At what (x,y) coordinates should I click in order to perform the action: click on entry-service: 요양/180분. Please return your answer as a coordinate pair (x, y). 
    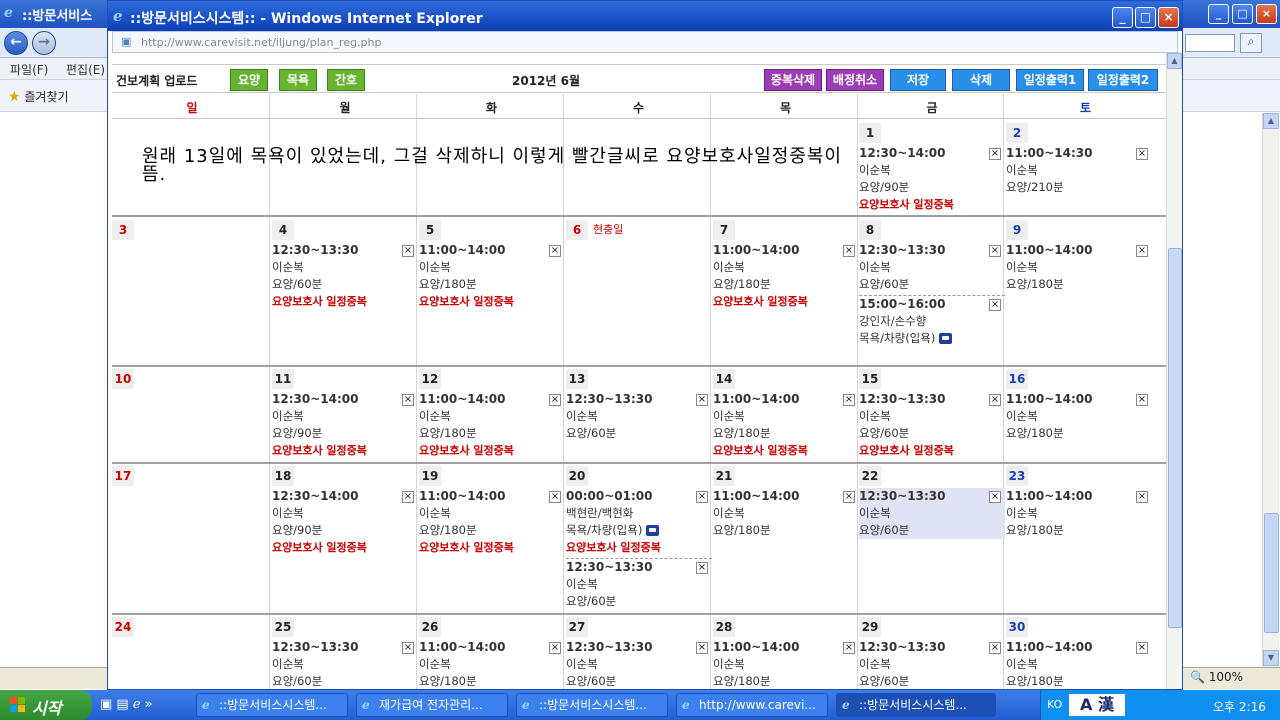
    Looking at the image, I should click on (742, 530).